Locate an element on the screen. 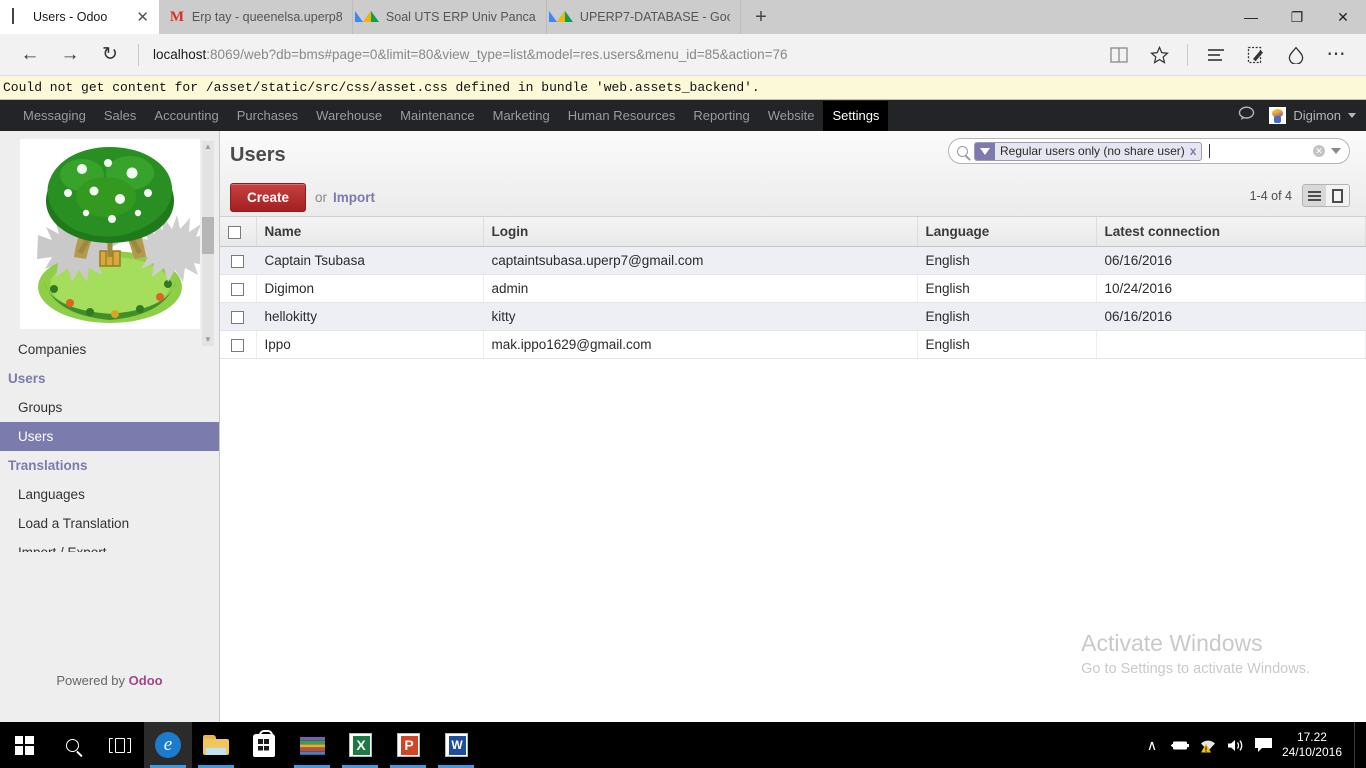 The width and height of the screenshot is (1366, 768). chevron-down-icon is located at coordinates (1336, 151).